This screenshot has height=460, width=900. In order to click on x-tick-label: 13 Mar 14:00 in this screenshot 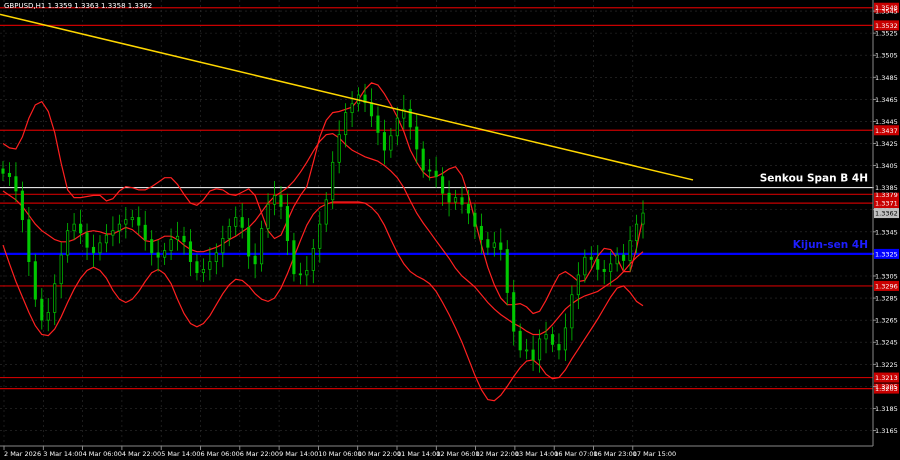, I will do `click(536, 454)`.